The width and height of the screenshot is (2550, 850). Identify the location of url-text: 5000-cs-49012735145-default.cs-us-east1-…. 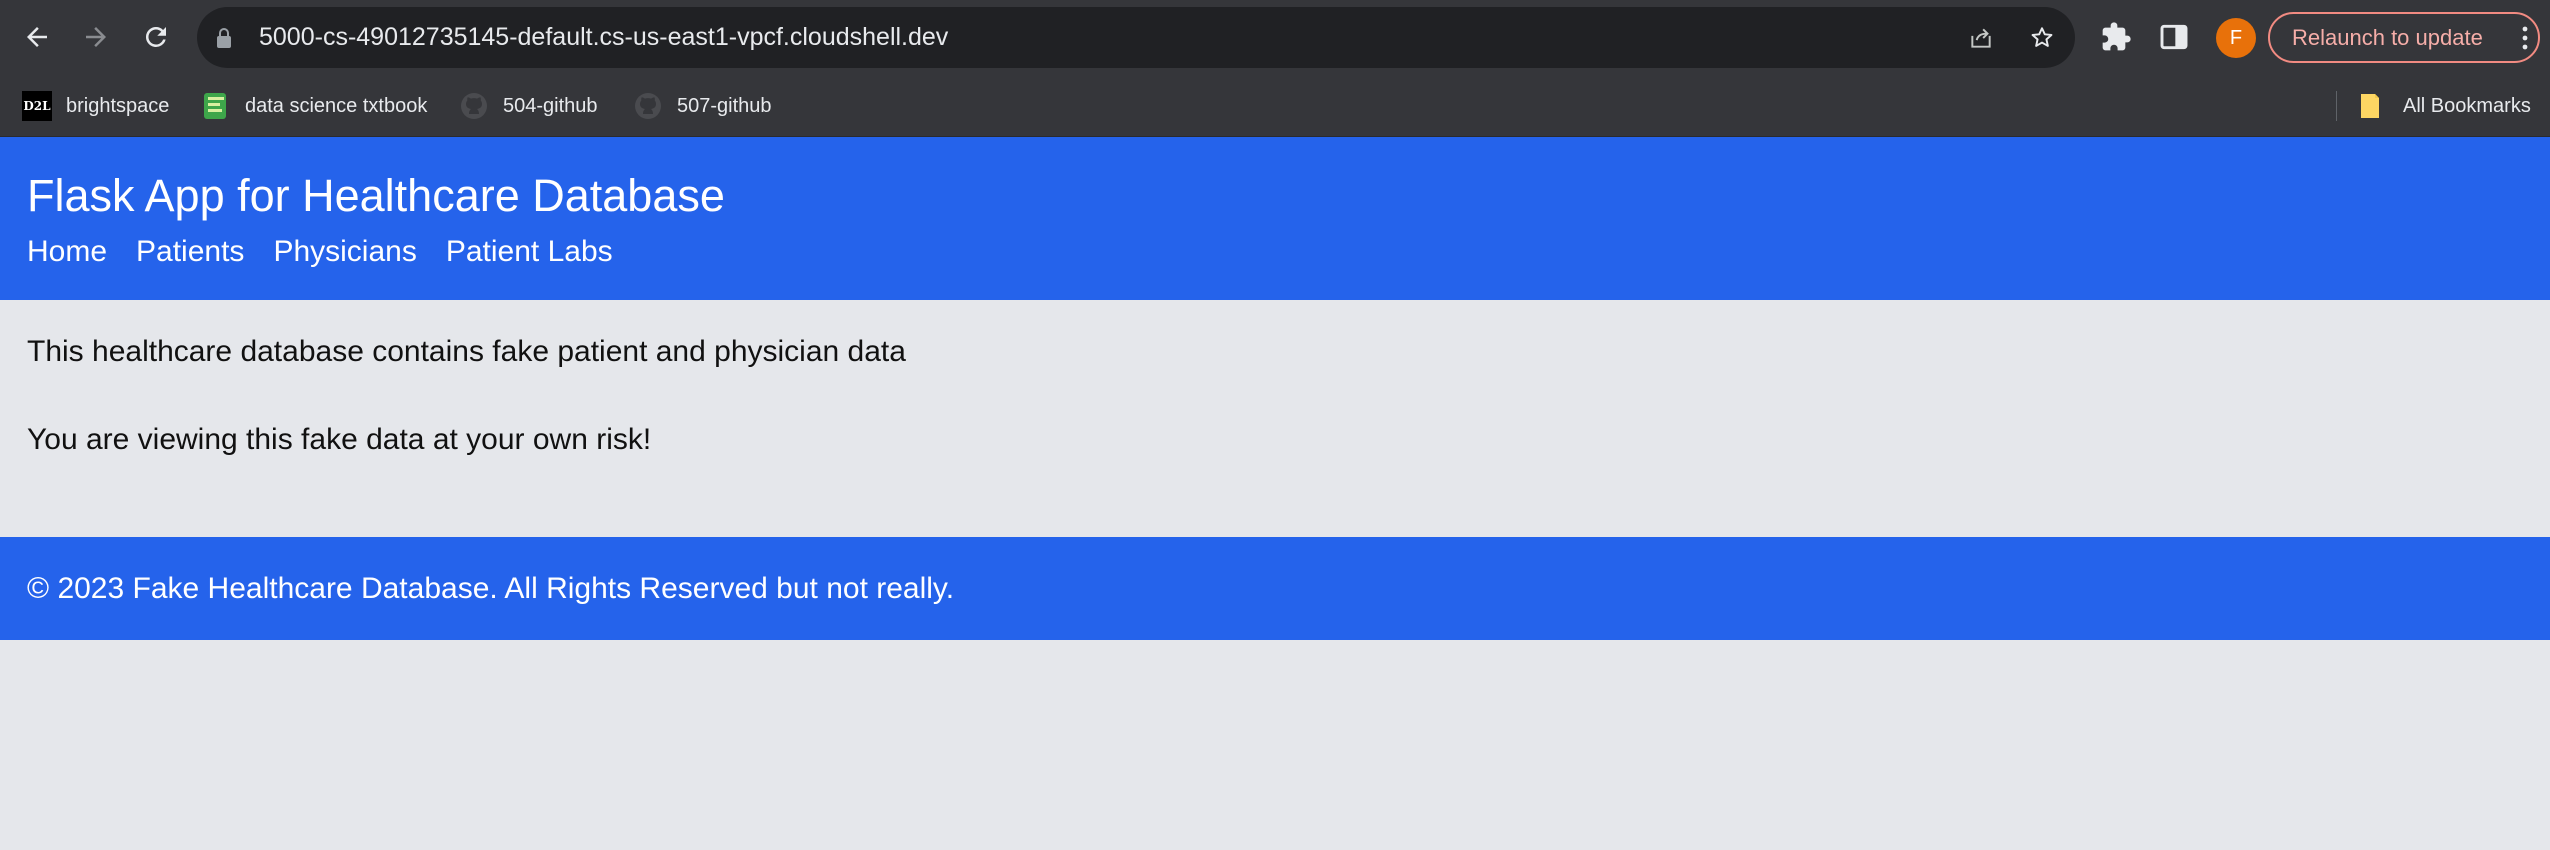
(603, 37).